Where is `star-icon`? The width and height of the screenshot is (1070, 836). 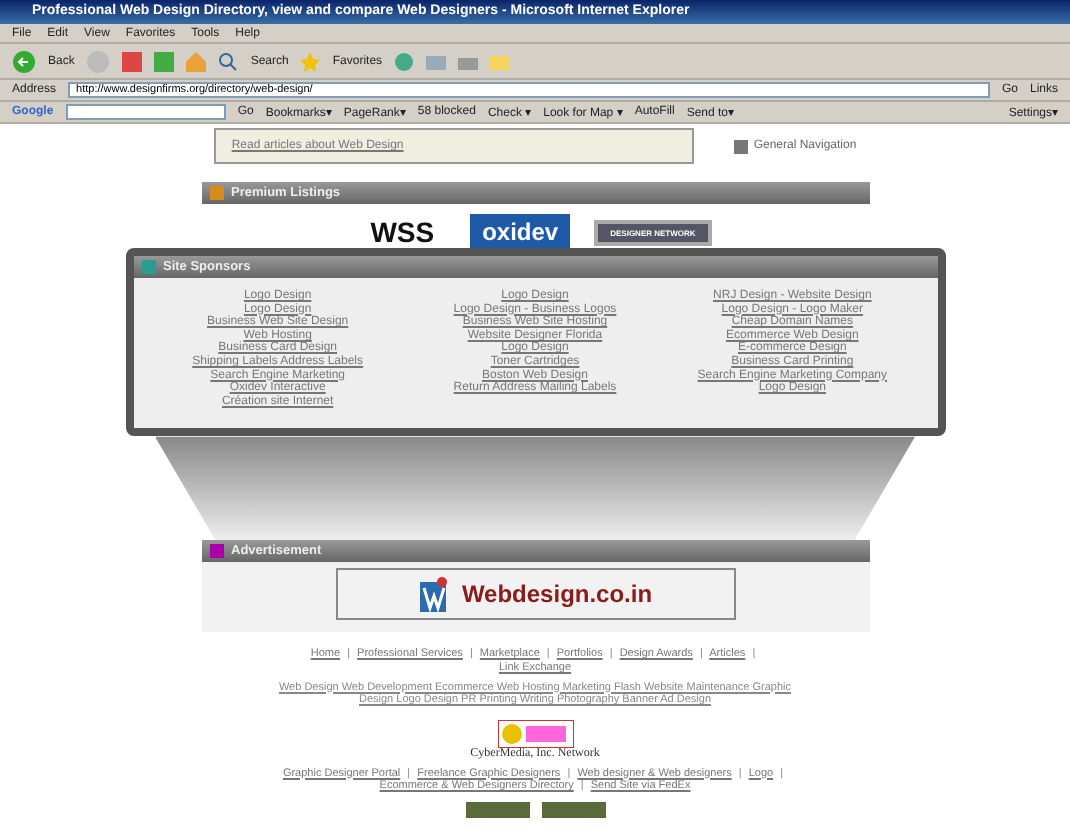
star-icon is located at coordinates (310, 61).